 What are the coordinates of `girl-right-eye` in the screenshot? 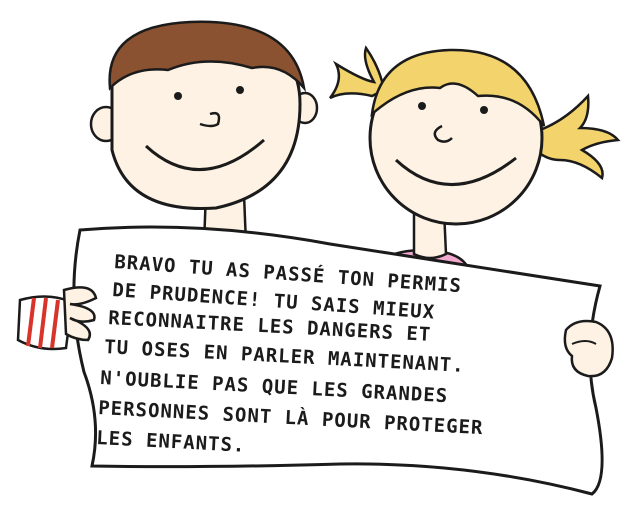 It's located at (484, 110).